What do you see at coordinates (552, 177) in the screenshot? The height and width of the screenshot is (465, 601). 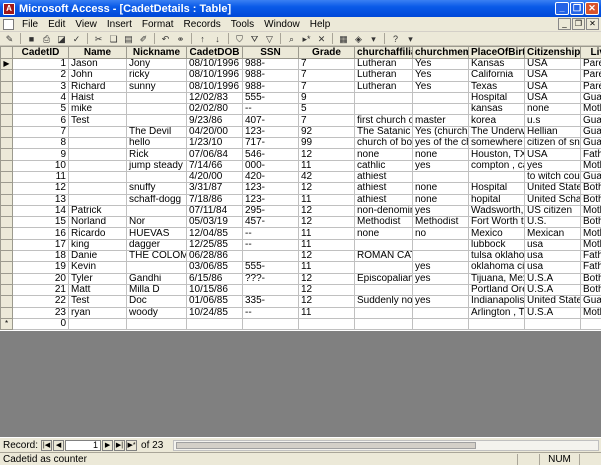 I see `cell-citizenship: to witch country` at bounding box center [552, 177].